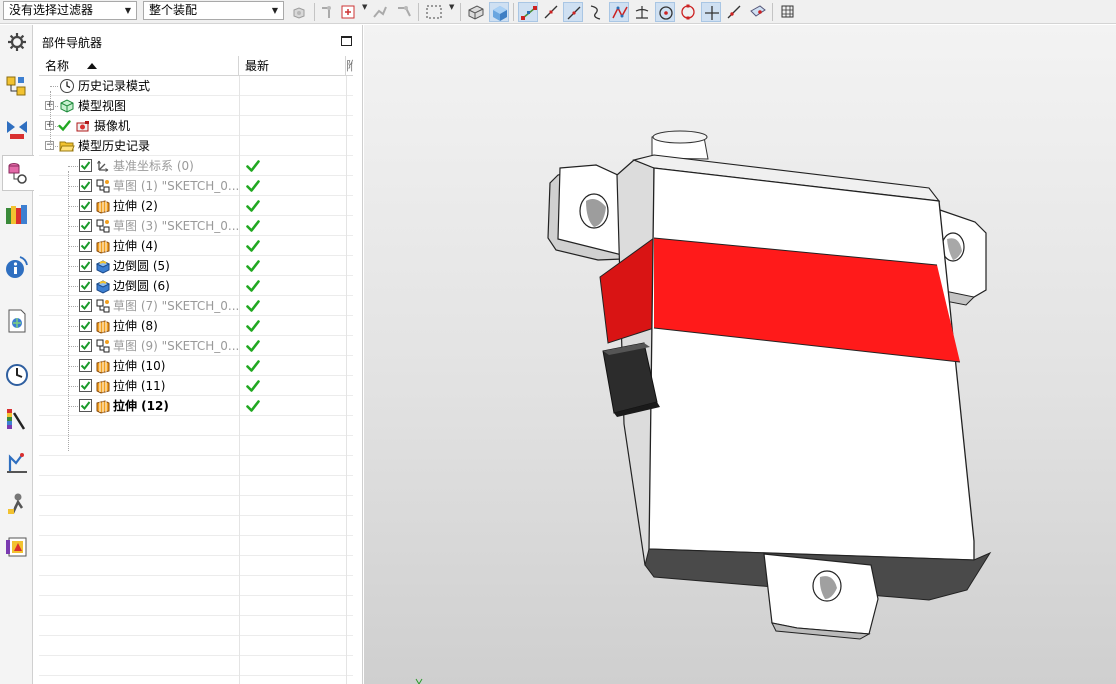 The width and height of the screenshot is (1116, 684). What do you see at coordinates (213, 10) in the screenshot?
I see `assembly-scope-dropdown: 整个装配 ▼` at bounding box center [213, 10].